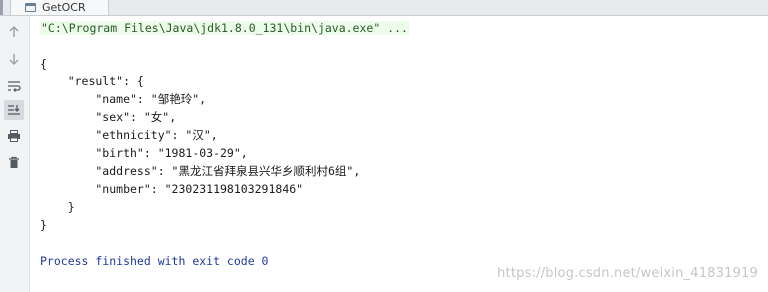  I want to click on console-line: {, so click(43, 64).